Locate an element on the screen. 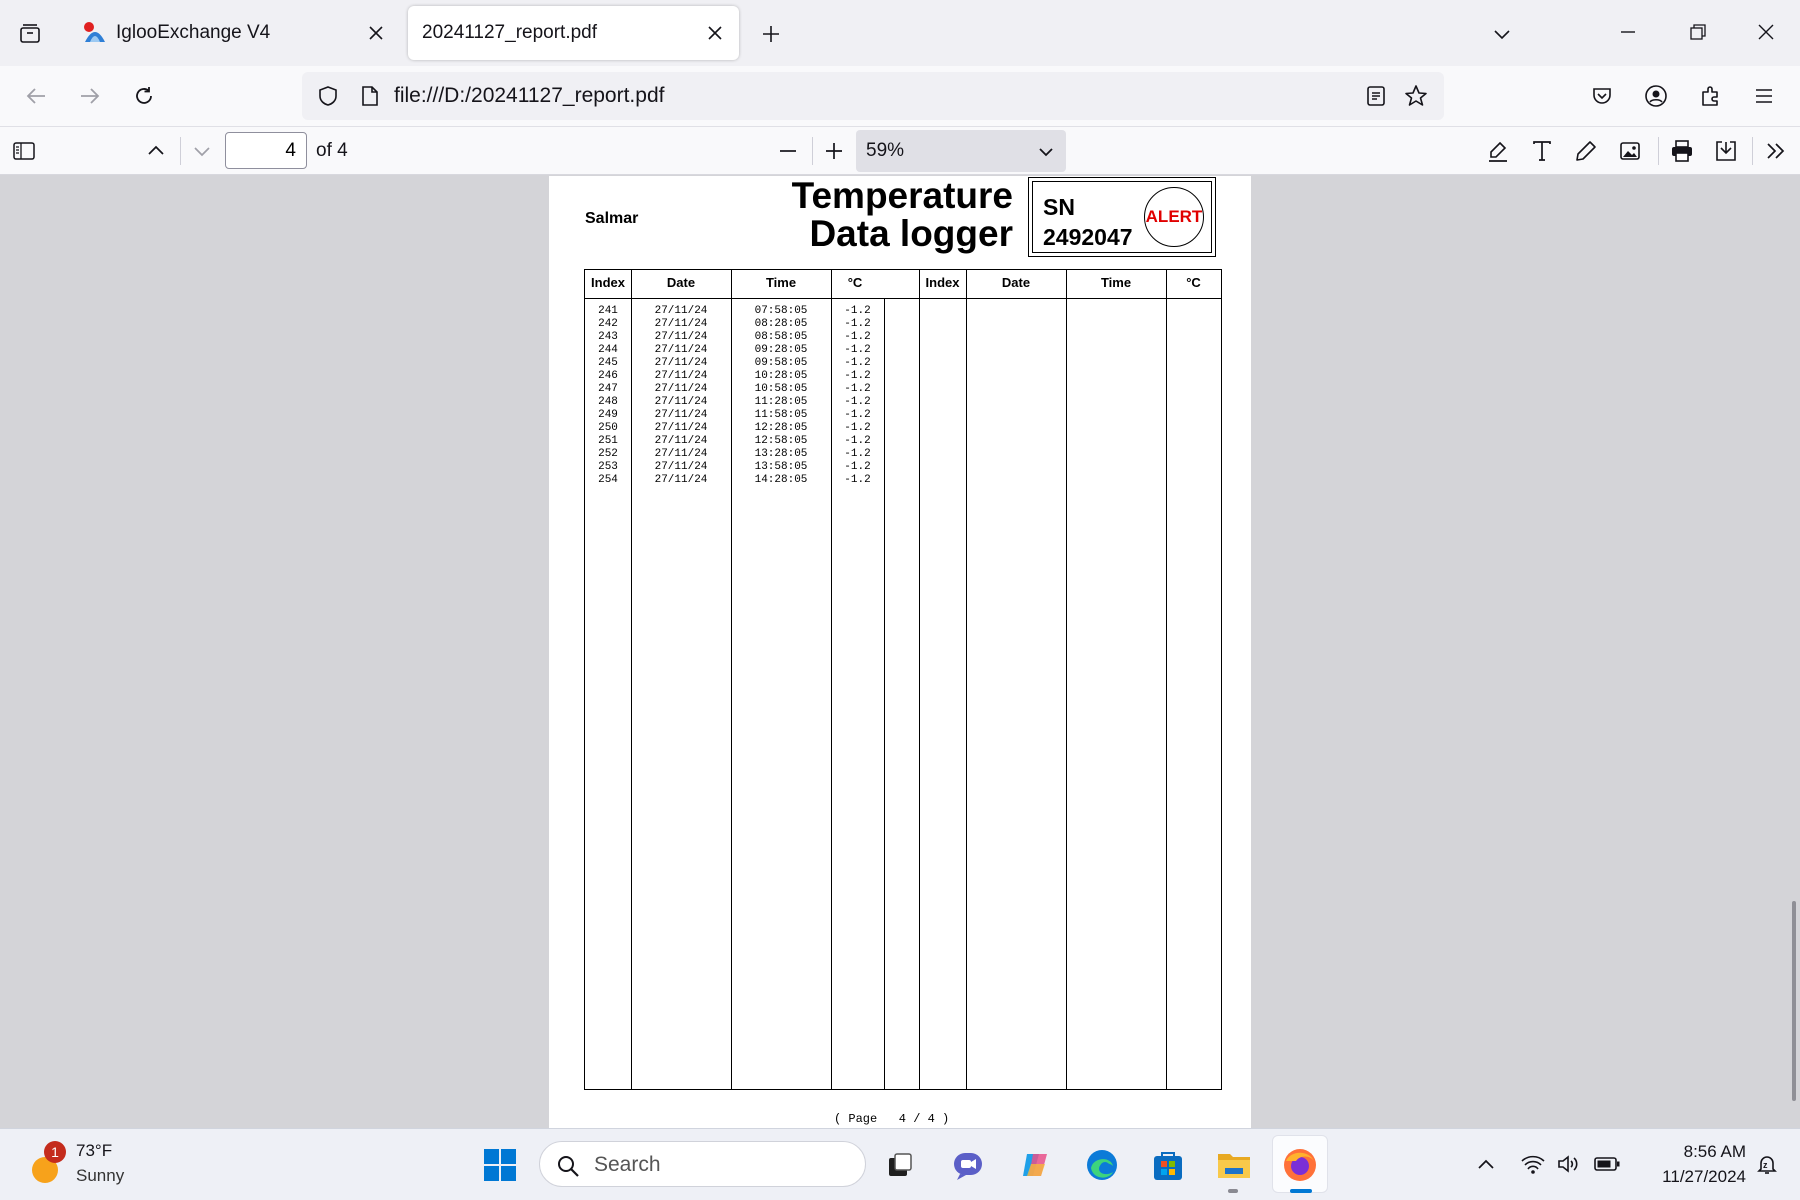  url-bar: file:///D:/20241127_report.pdf is located at coordinates (873, 96).